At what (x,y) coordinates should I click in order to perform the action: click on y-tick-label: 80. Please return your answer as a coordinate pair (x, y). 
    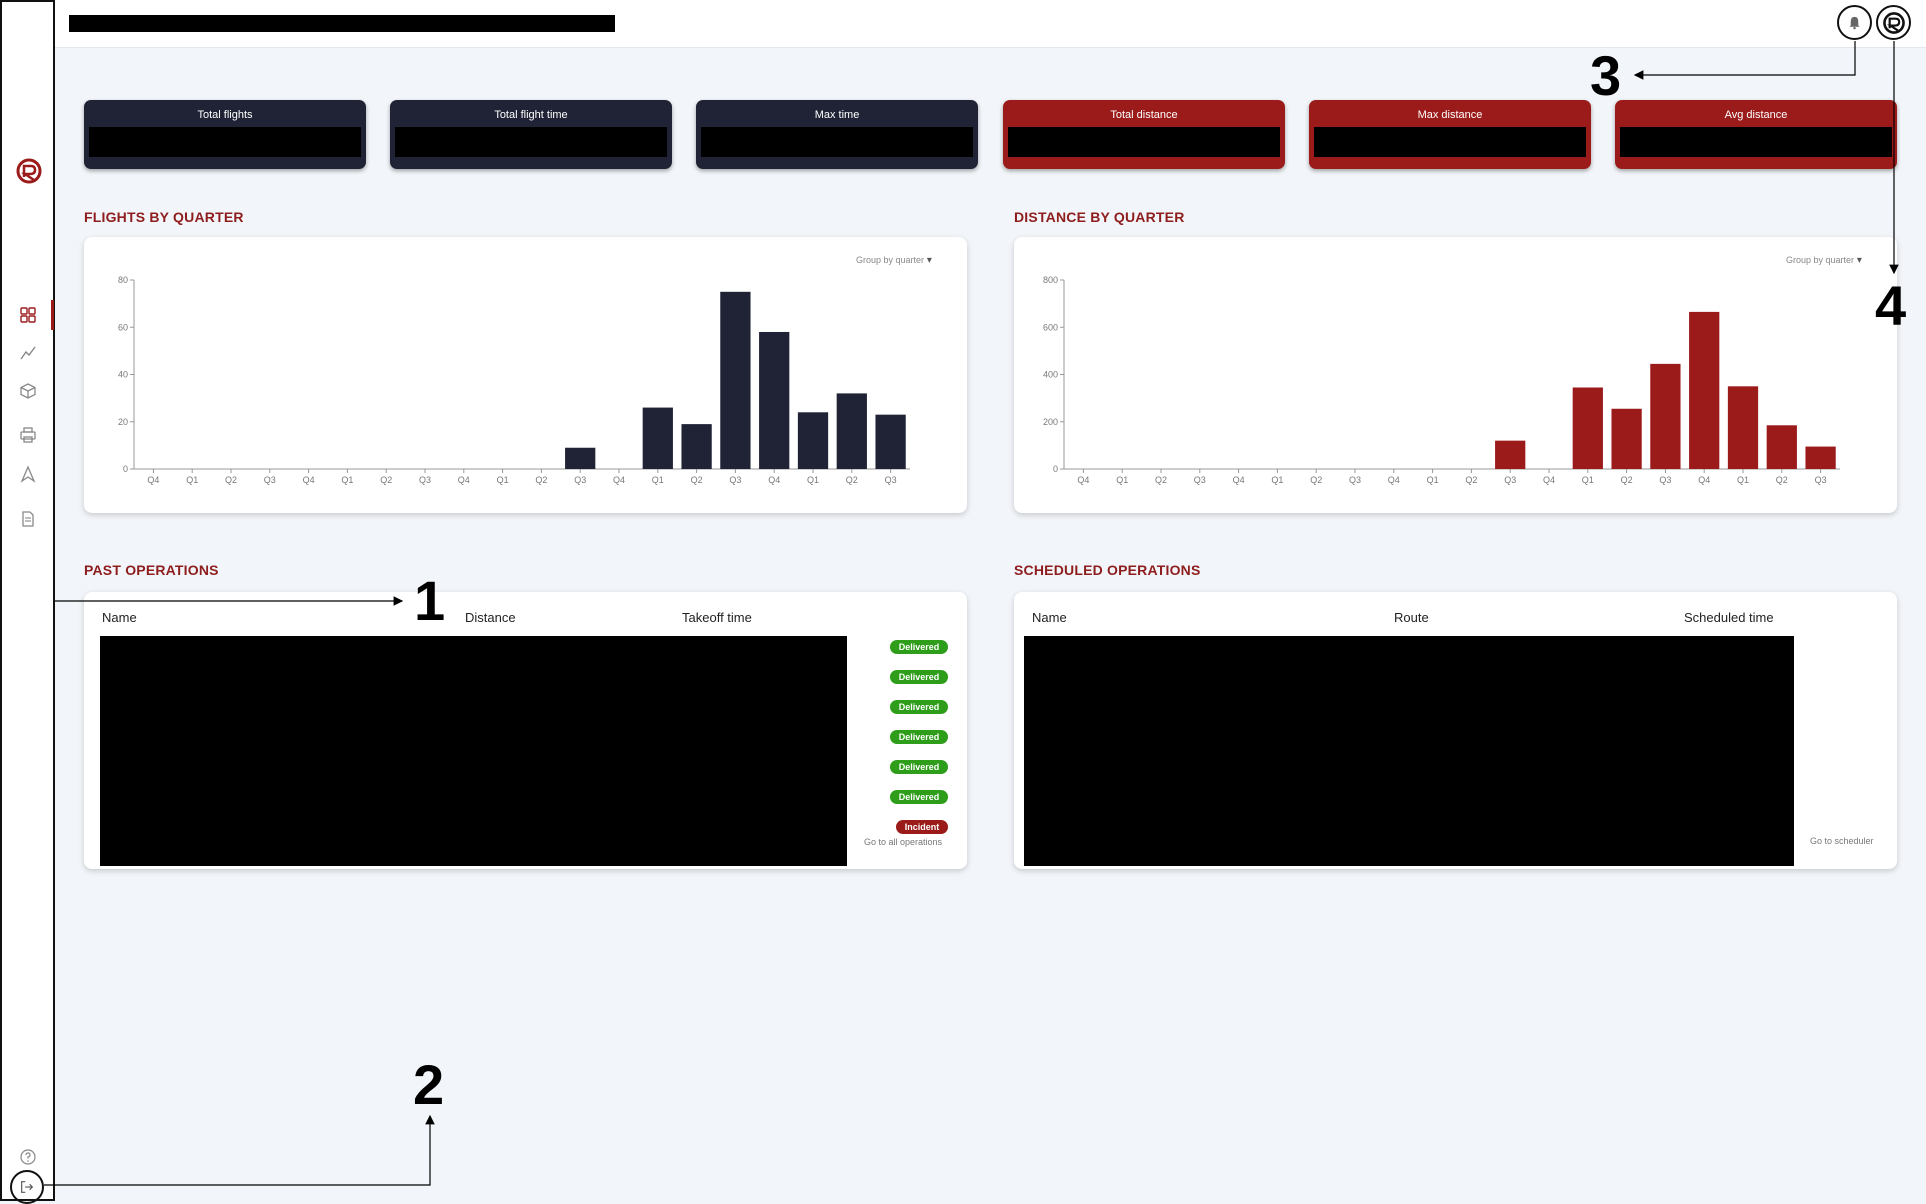
    Looking at the image, I should click on (123, 280).